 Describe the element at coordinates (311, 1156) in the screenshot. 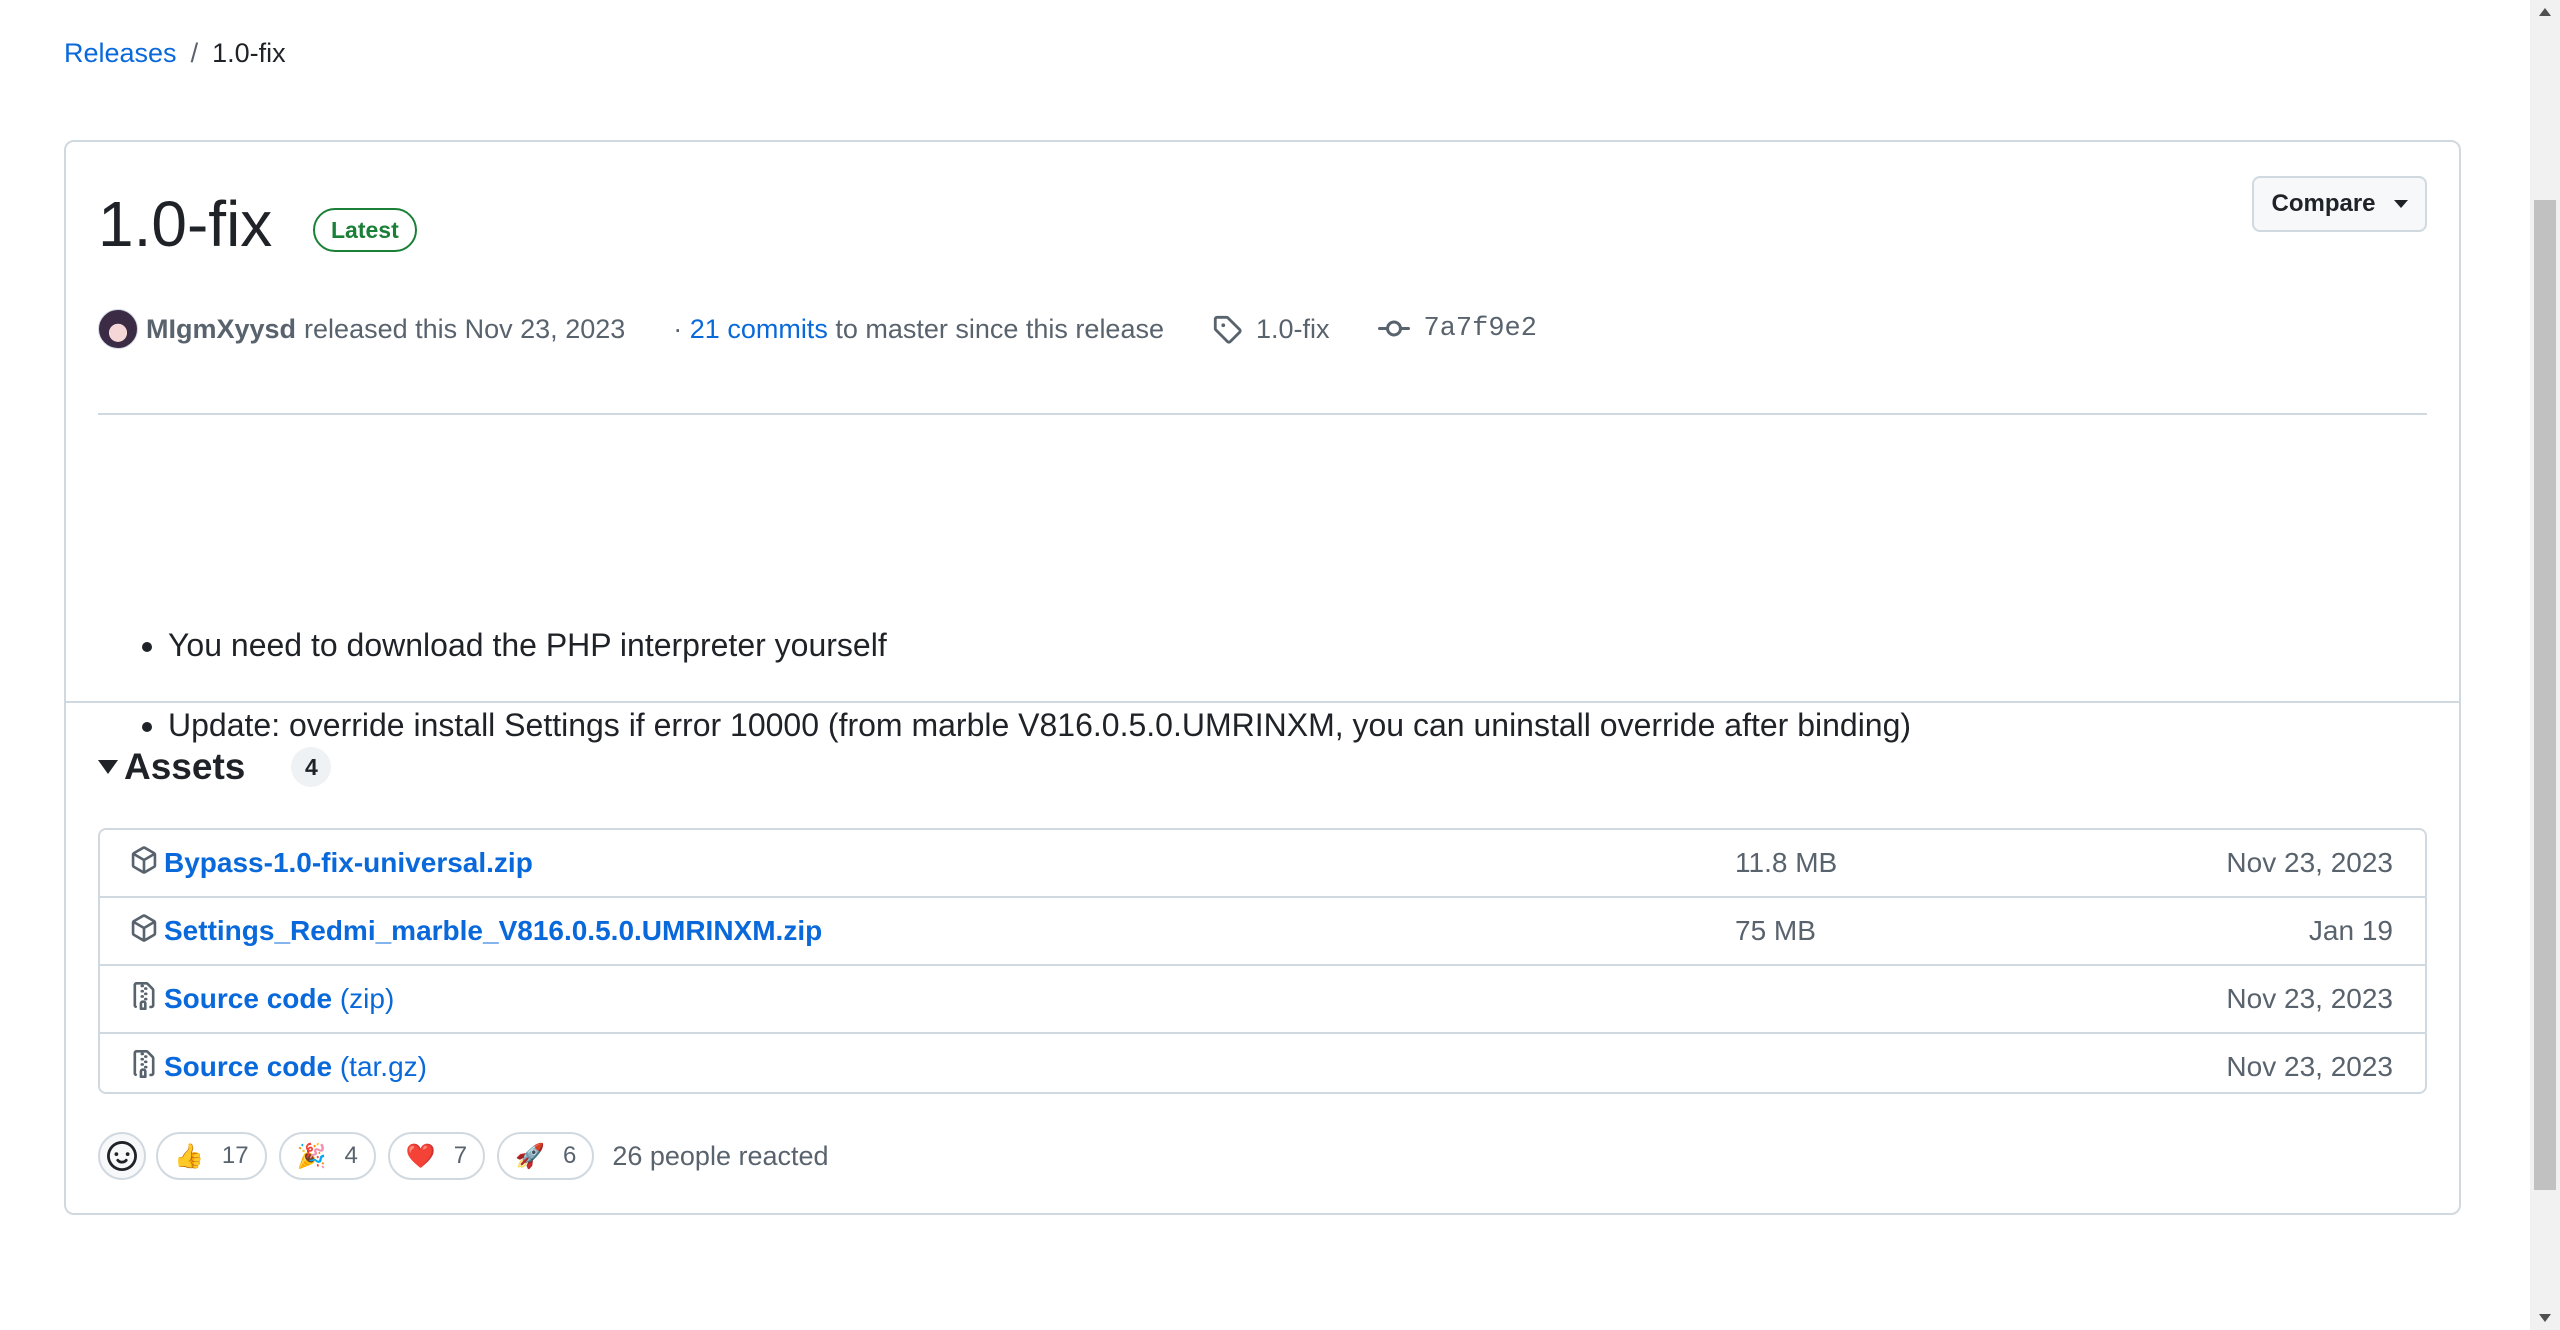

I see `party-icon: 🎉` at that location.